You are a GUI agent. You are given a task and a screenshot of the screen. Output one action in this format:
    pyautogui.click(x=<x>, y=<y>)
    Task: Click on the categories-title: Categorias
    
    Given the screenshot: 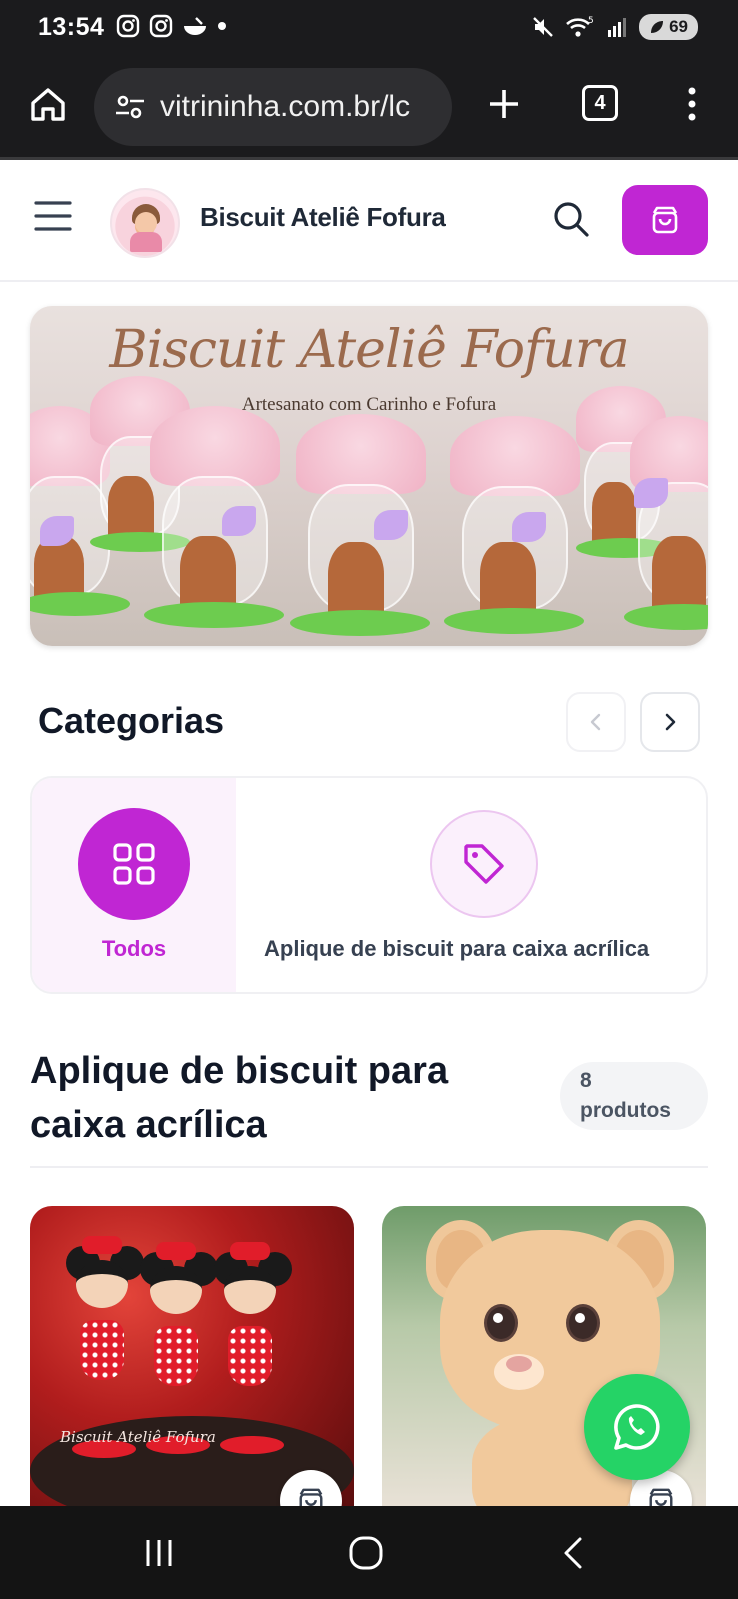 What is the action you would take?
    pyautogui.click(x=131, y=720)
    